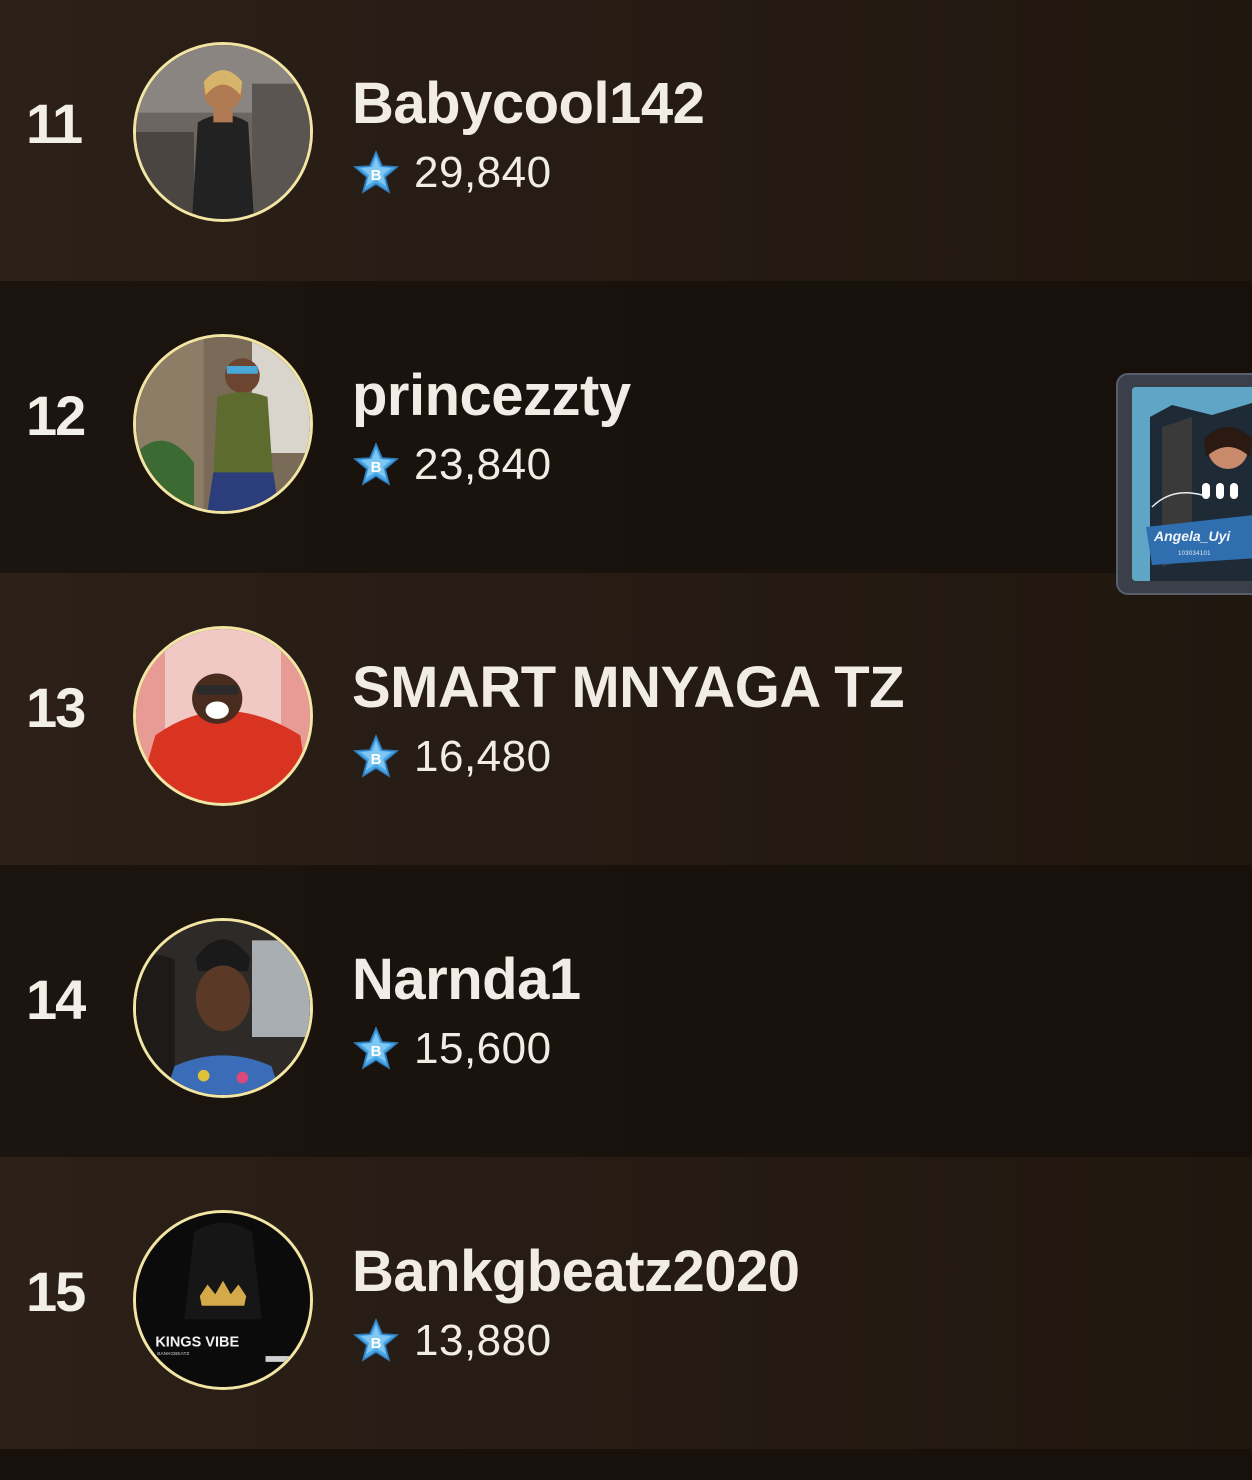 This screenshot has width=1252, height=1480. I want to click on list-bottom-spacer, so click(626, 1464).